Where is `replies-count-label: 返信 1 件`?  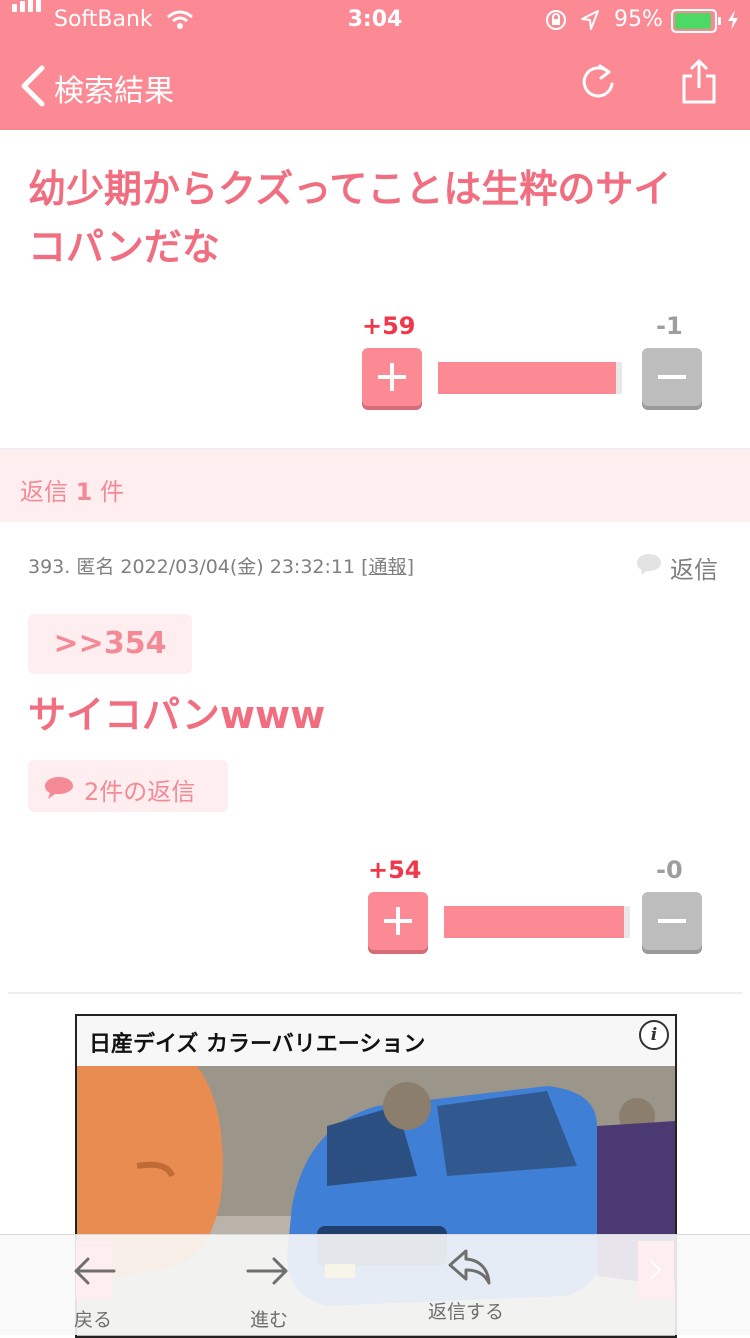
replies-count-label: 返信 1 件 is located at coordinates (72, 492).